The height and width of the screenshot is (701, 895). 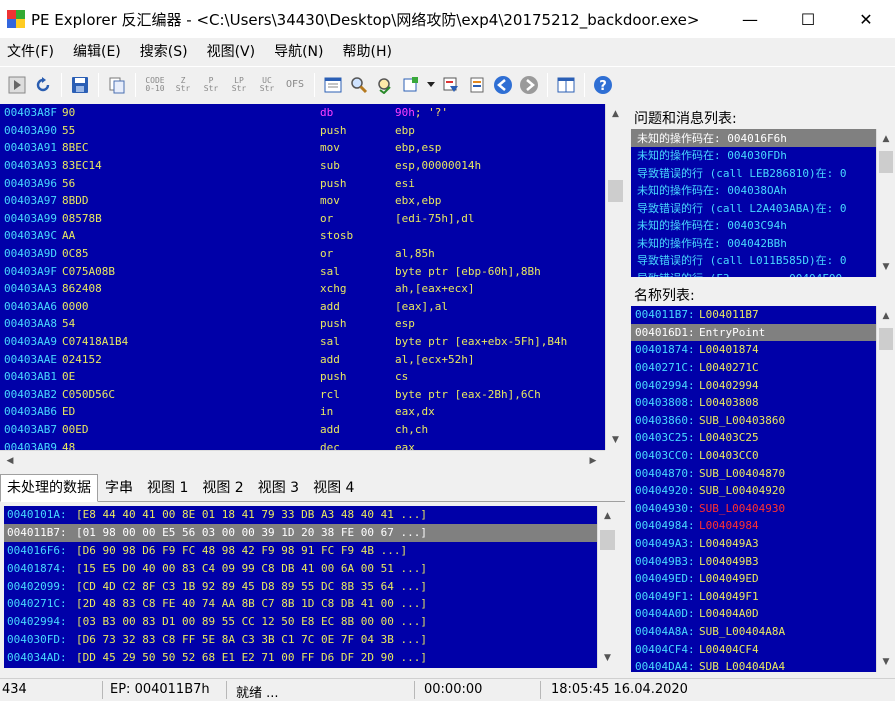 What do you see at coordinates (607, 587) in the screenshot?
I see `raw-data-vscrollbar: ▲ ▼` at bounding box center [607, 587].